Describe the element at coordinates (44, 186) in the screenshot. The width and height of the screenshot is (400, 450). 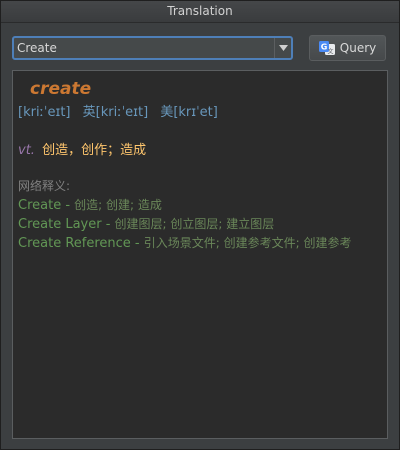
I see `web-definitions-heading: 网络释义:` at that location.